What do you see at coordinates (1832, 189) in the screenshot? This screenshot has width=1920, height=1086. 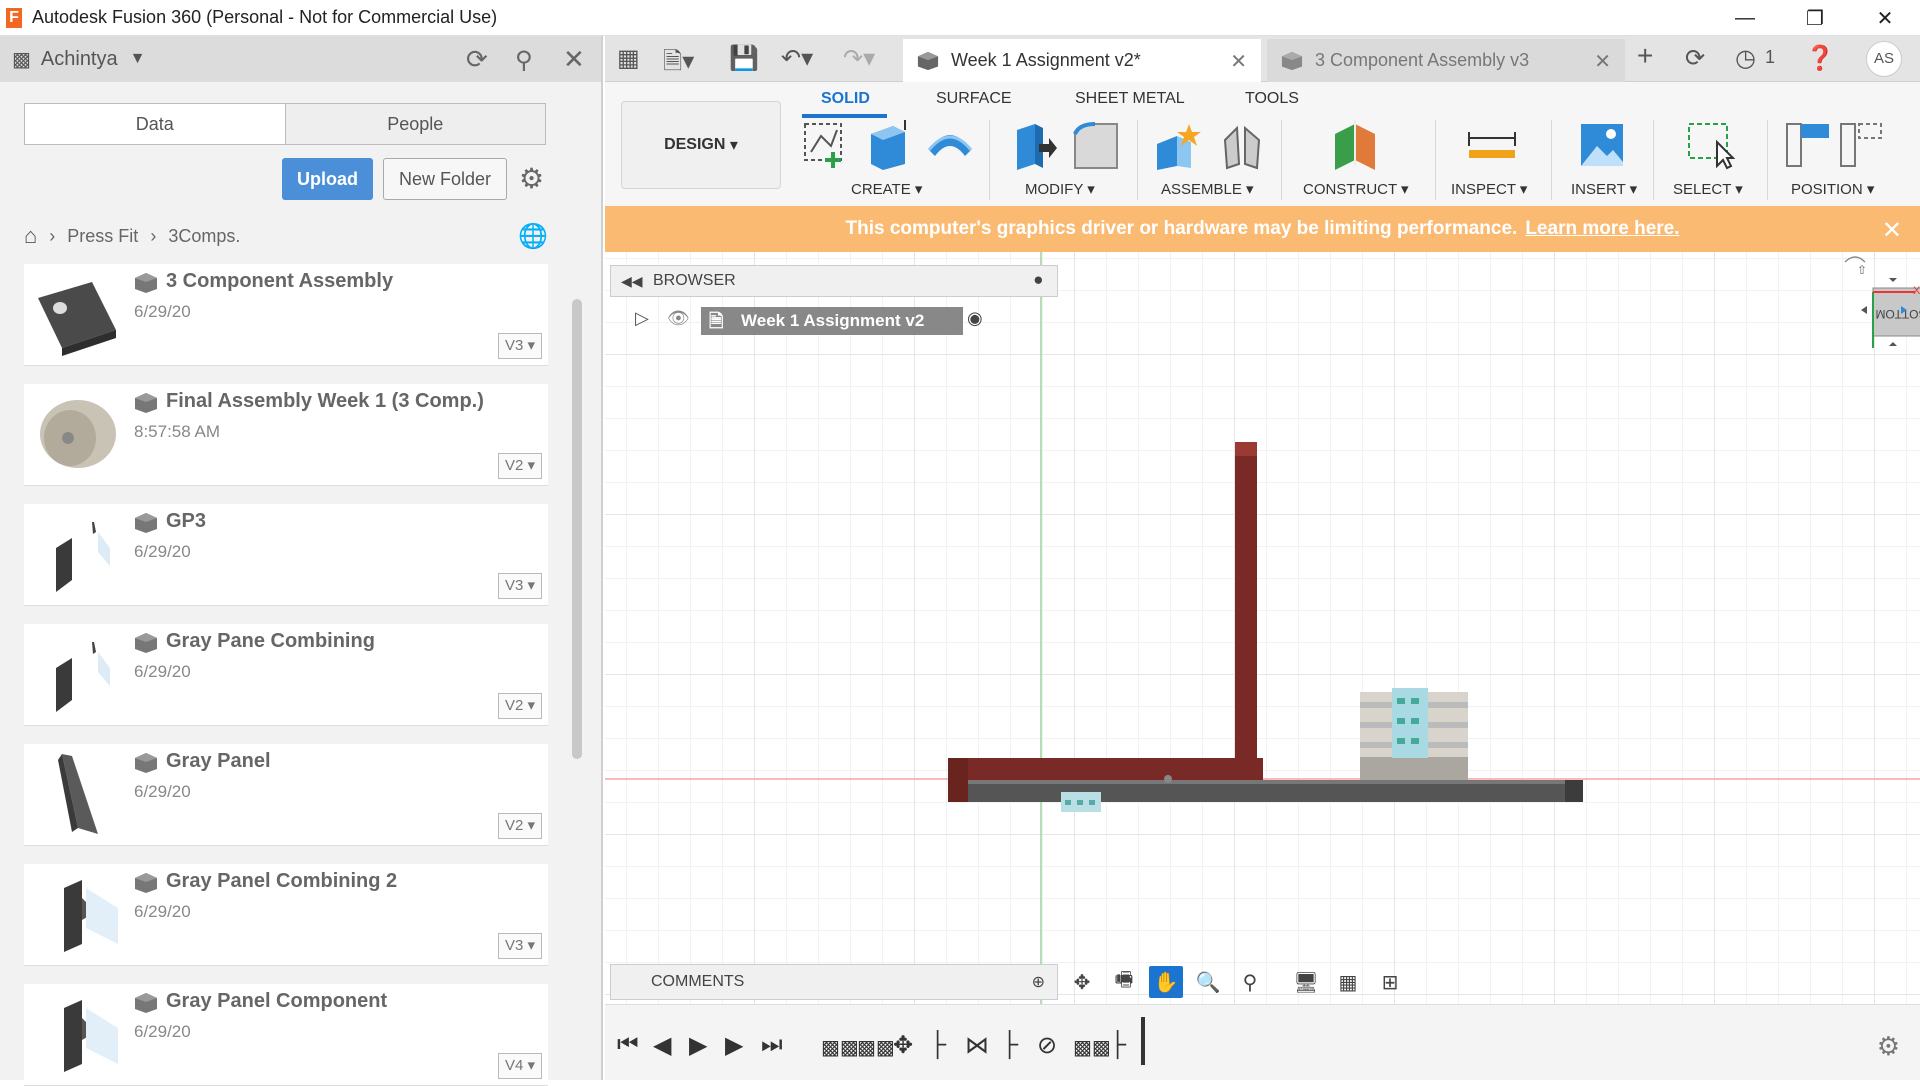 I see `position-menu: POSITION ▾` at bounding box center [1832, 189].